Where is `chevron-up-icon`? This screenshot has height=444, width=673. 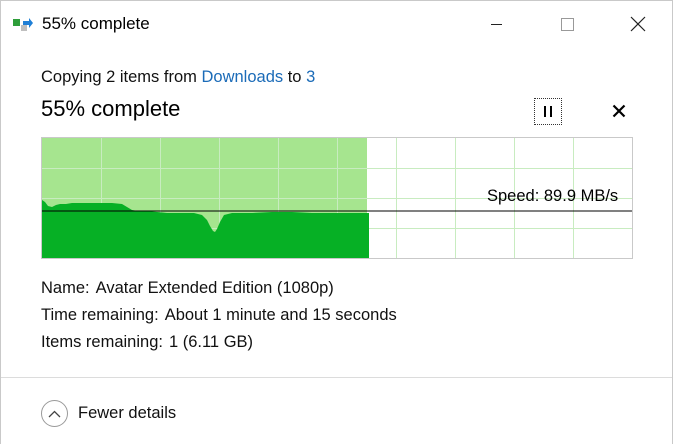
chevron-up-icon is located at coordinates (54, 413).